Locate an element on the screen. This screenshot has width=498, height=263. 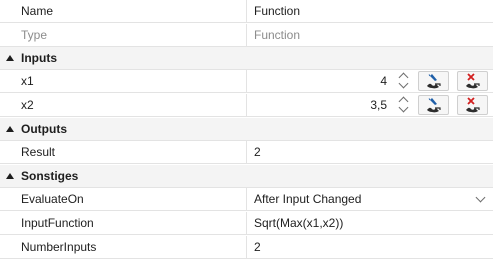
category-label: Inputs is located at coordinates (39, 58).